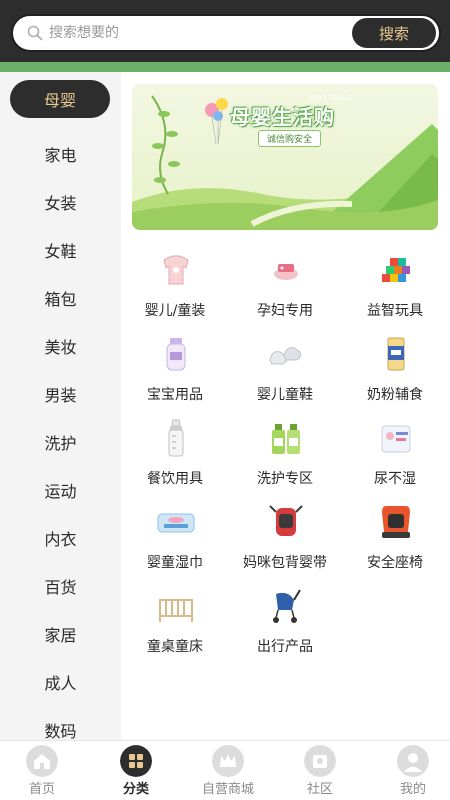 This screenshot has width=450, height=800. What do you see at coordinates (35, 33) in the screenshot?
I see `search-icon` at bounding box center [35, 33].